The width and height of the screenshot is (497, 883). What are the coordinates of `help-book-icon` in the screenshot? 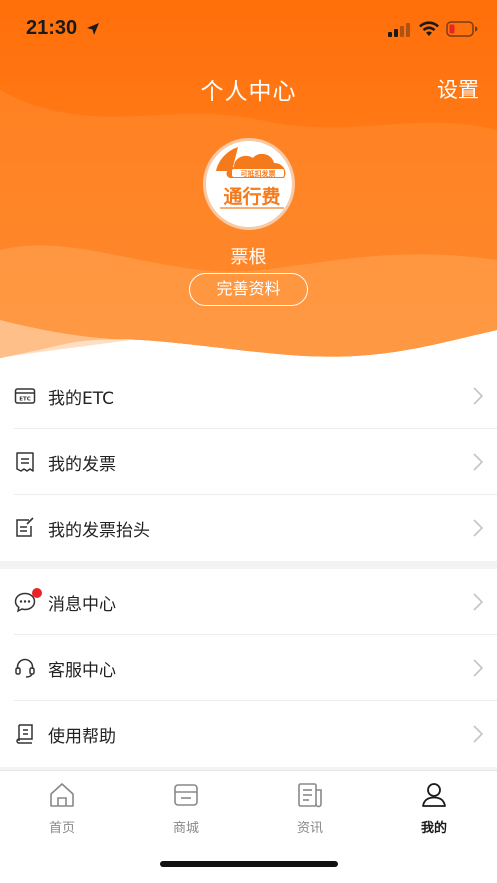 It's located at (24, 734).